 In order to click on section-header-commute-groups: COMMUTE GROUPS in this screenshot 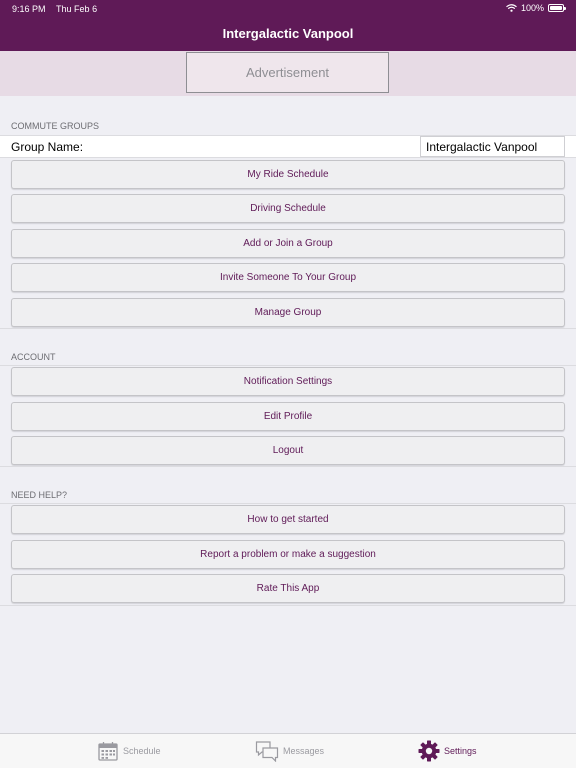, I will do `click(55, 126)`.